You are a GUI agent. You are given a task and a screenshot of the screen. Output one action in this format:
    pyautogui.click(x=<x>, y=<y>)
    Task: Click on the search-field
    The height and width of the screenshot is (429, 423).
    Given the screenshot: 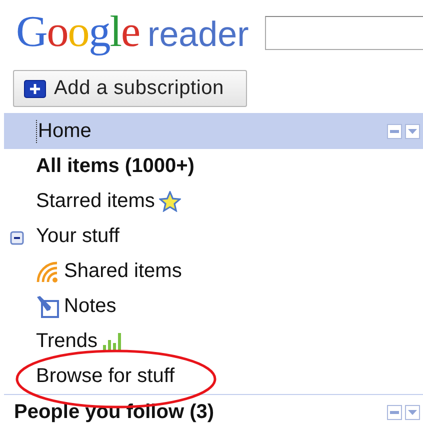 What is the action you would take?
    pyautogui.click(x=343, y=33)
    